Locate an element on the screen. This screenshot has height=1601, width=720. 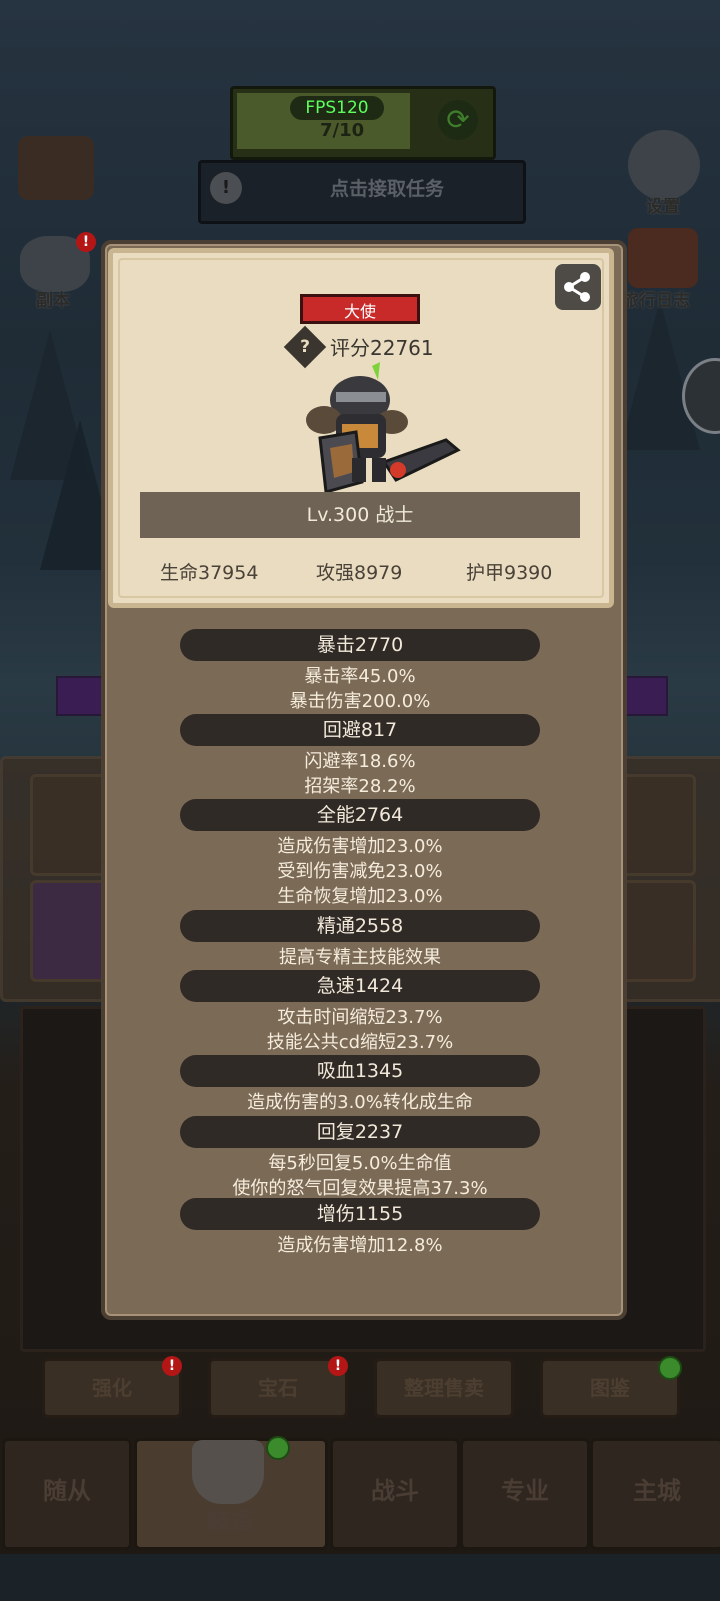
attribute-detail: 生命恢复增加23.0% is located at coordinates (360, 896).